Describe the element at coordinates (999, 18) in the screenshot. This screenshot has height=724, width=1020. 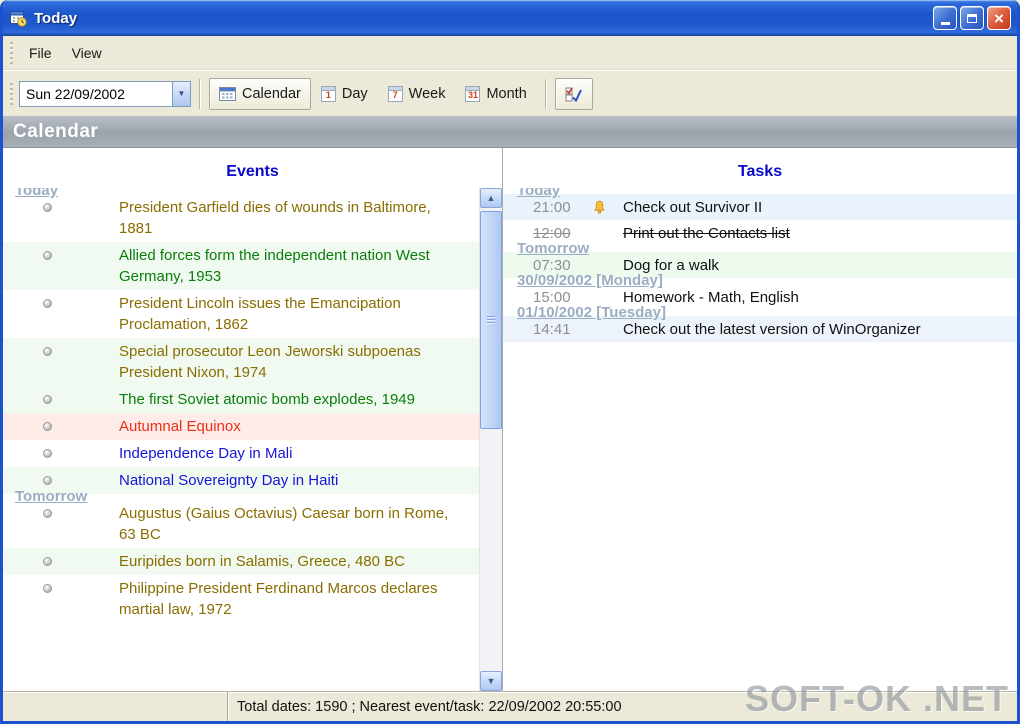
I see `close-button: ×` at that location.